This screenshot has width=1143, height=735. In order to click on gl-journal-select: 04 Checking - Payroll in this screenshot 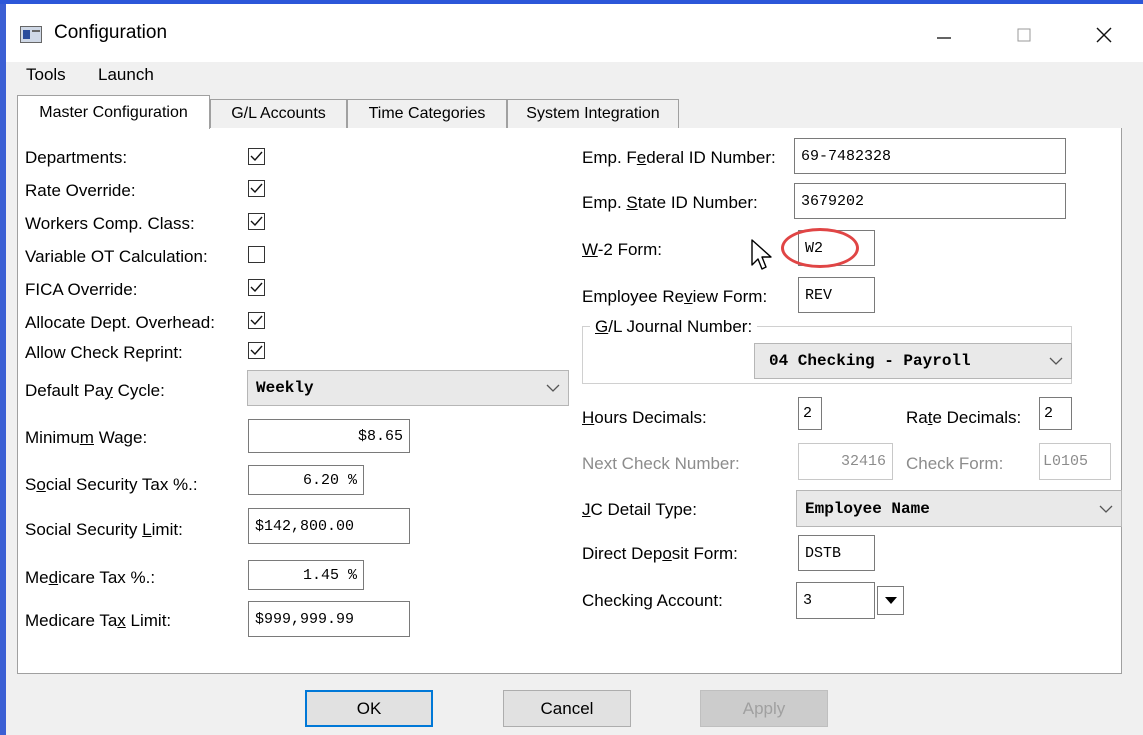, I will do `click(913, 361)`.